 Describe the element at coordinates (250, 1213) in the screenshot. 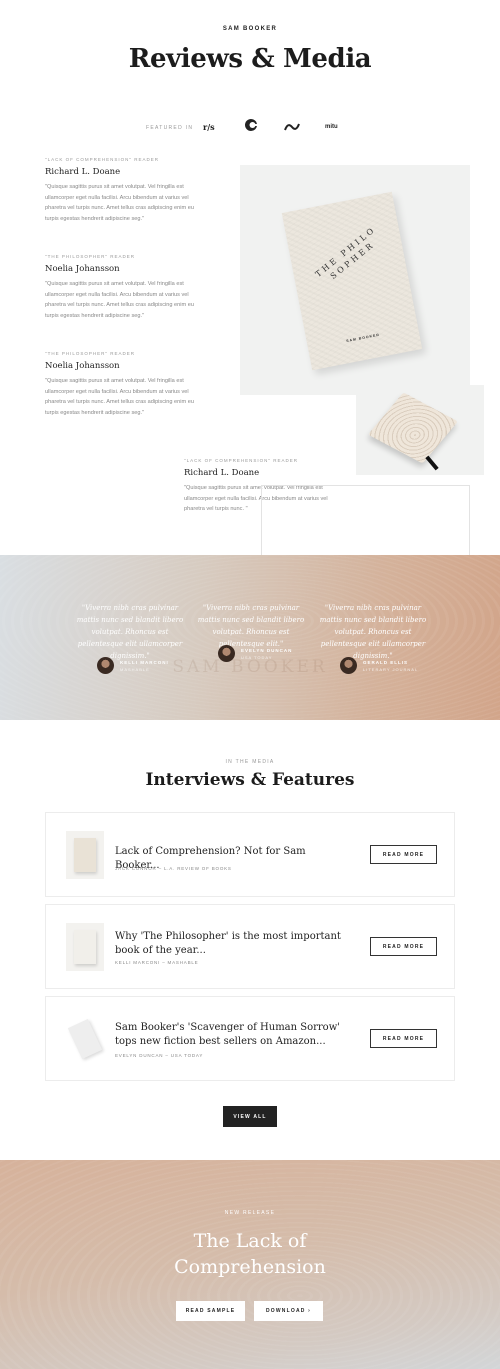

I see `release-eyebrow: NEW RELEASE` at that location.